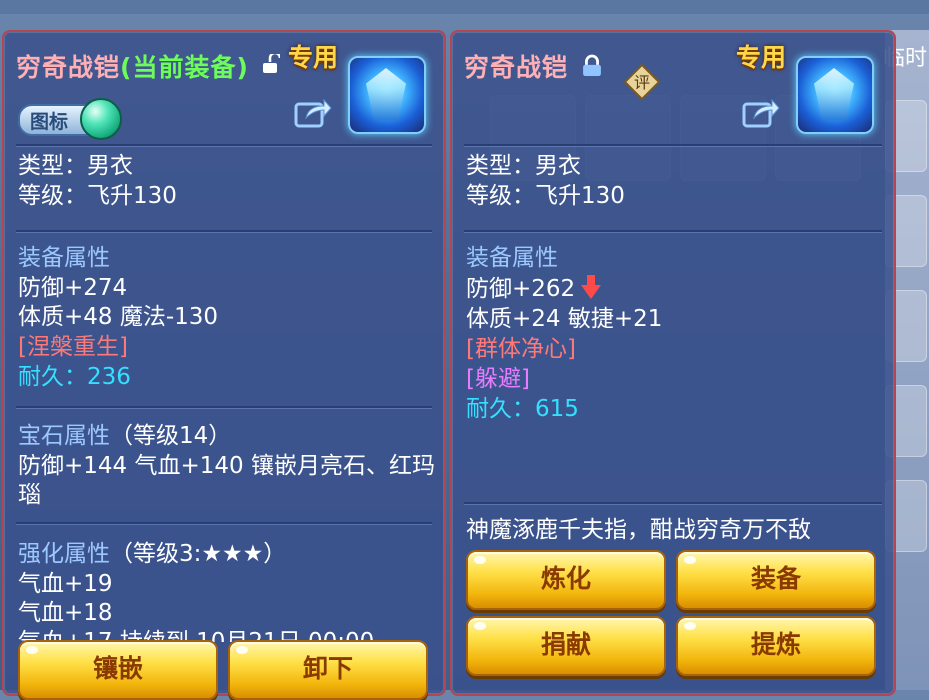 The image size is (929, 700). Describe the element at coordinates (638, 530) in the screenshot. I see `flavor-text: 神魔涿鹿千夫指，酣战穷奇万不敌` at that location.